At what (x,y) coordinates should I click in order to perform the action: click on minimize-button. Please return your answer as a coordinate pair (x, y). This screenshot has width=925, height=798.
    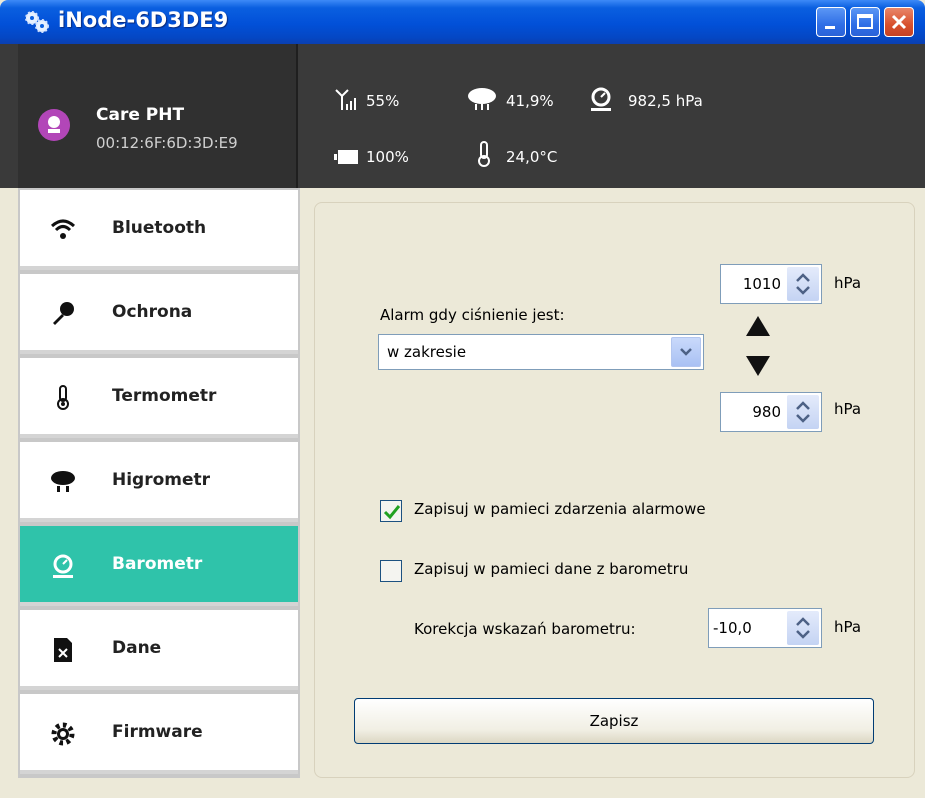
    Looking at the image, I should click on (831, 22).